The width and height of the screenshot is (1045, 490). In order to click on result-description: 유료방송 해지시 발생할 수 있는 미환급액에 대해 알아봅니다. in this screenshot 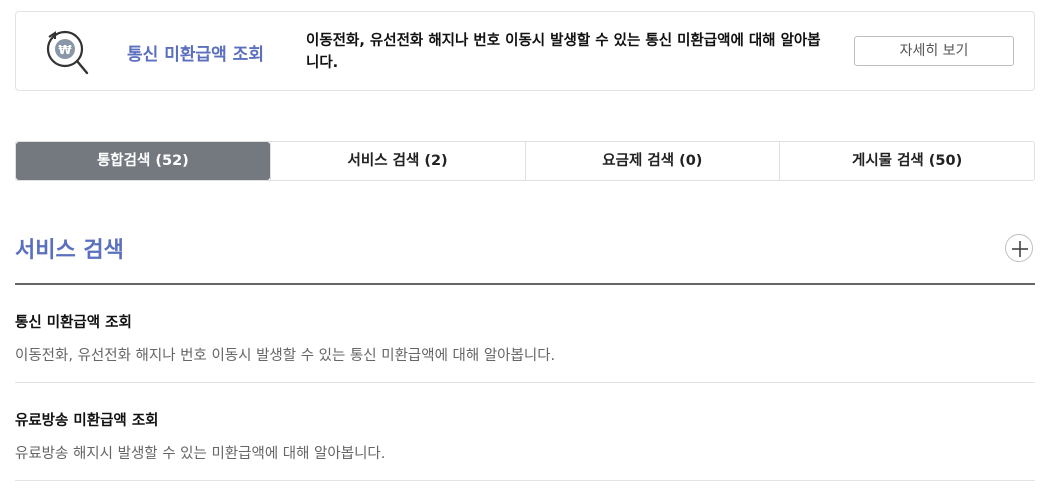, I will do `click(200, 454)`.